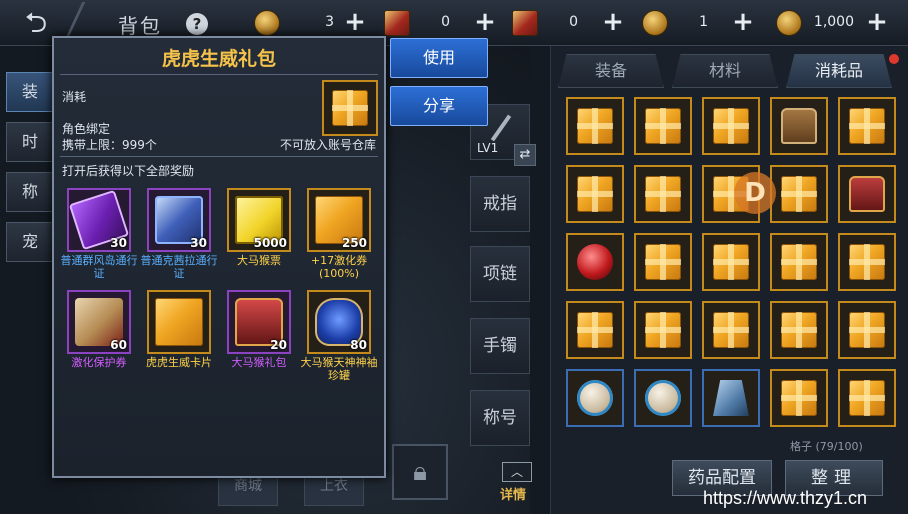 The height and width of the screenshot is (514, 908). Describe the element at coordinates (36, 23) in the screenshot. I see `back-arrow-icon: ⮌` at that location.